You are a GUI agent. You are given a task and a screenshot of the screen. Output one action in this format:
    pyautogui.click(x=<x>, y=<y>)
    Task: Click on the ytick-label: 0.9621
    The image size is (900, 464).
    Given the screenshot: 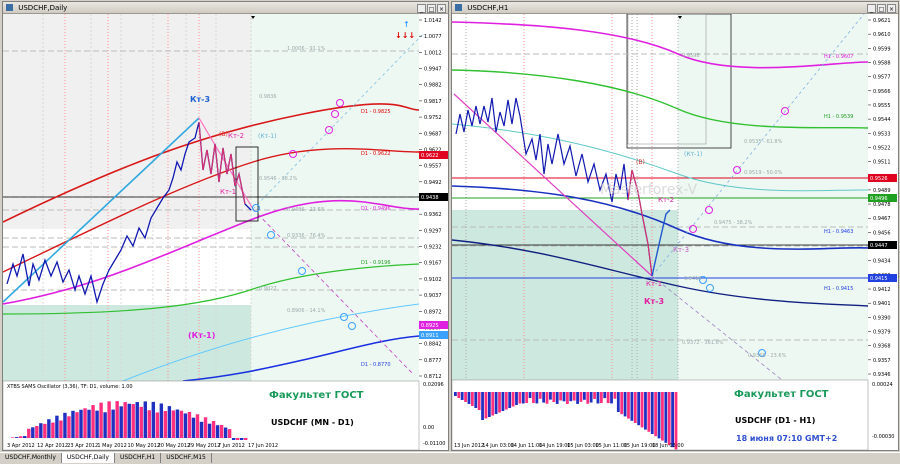 What is the action you would take?
    pyautogui.click(x=882, y=21)
    